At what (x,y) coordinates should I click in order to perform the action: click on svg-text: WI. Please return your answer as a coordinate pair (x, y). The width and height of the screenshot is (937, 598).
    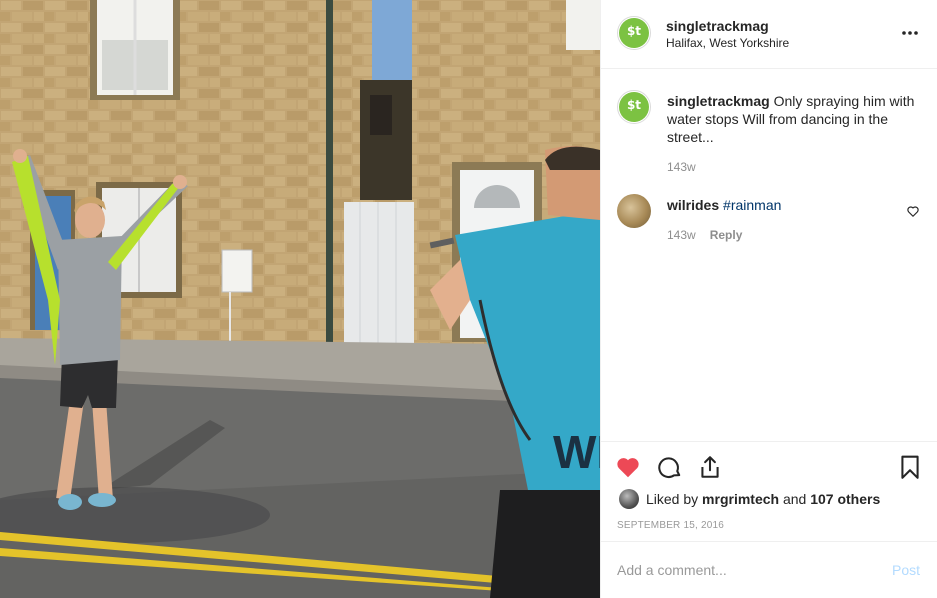
    Looking at the image, I should click on (576, 452).